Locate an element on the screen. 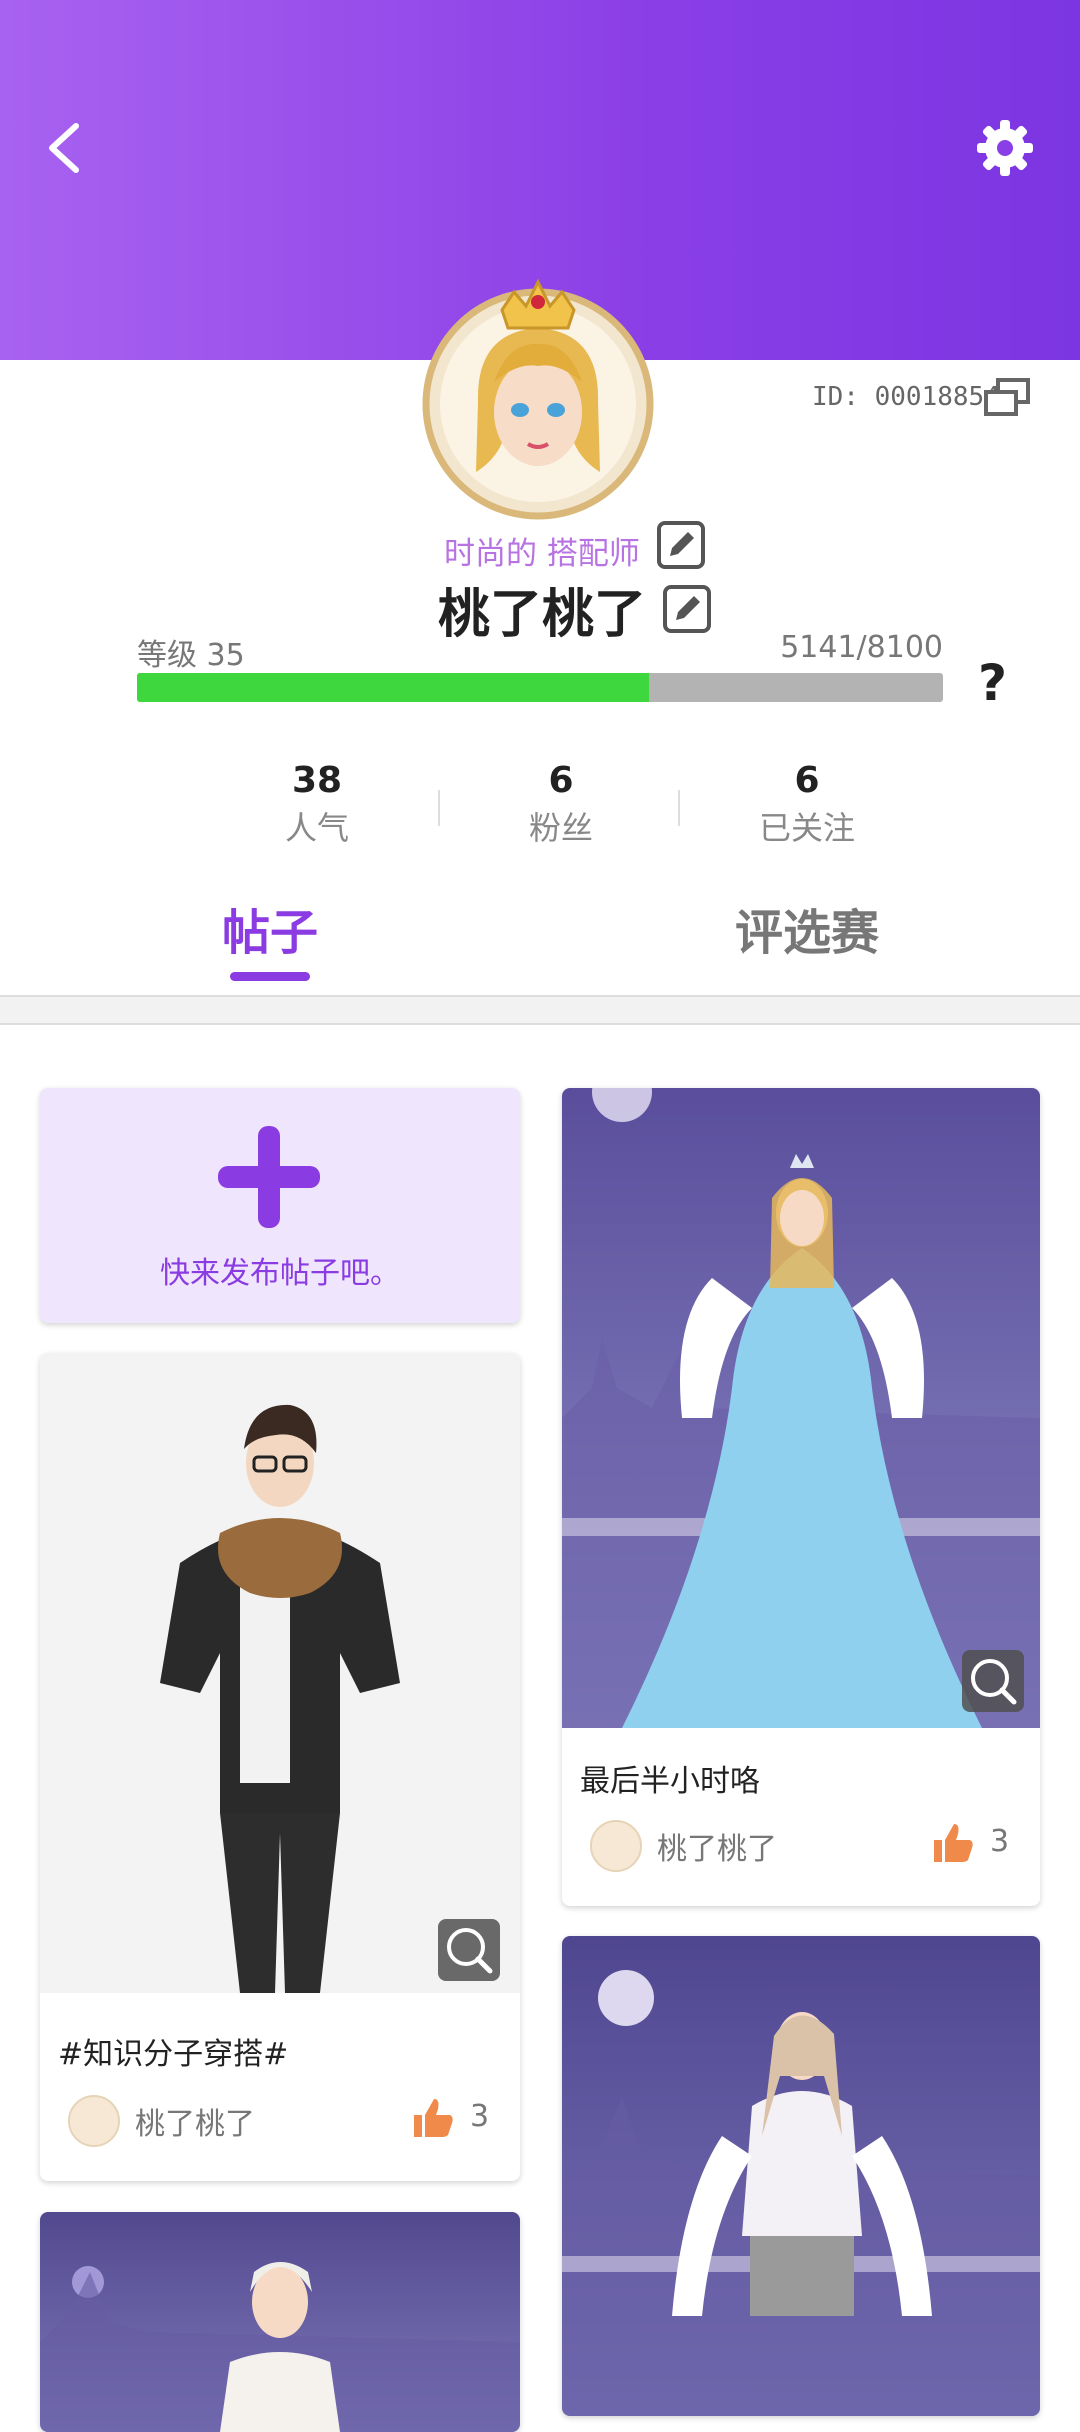  copy-icon is located at coordinates (1008, 399).